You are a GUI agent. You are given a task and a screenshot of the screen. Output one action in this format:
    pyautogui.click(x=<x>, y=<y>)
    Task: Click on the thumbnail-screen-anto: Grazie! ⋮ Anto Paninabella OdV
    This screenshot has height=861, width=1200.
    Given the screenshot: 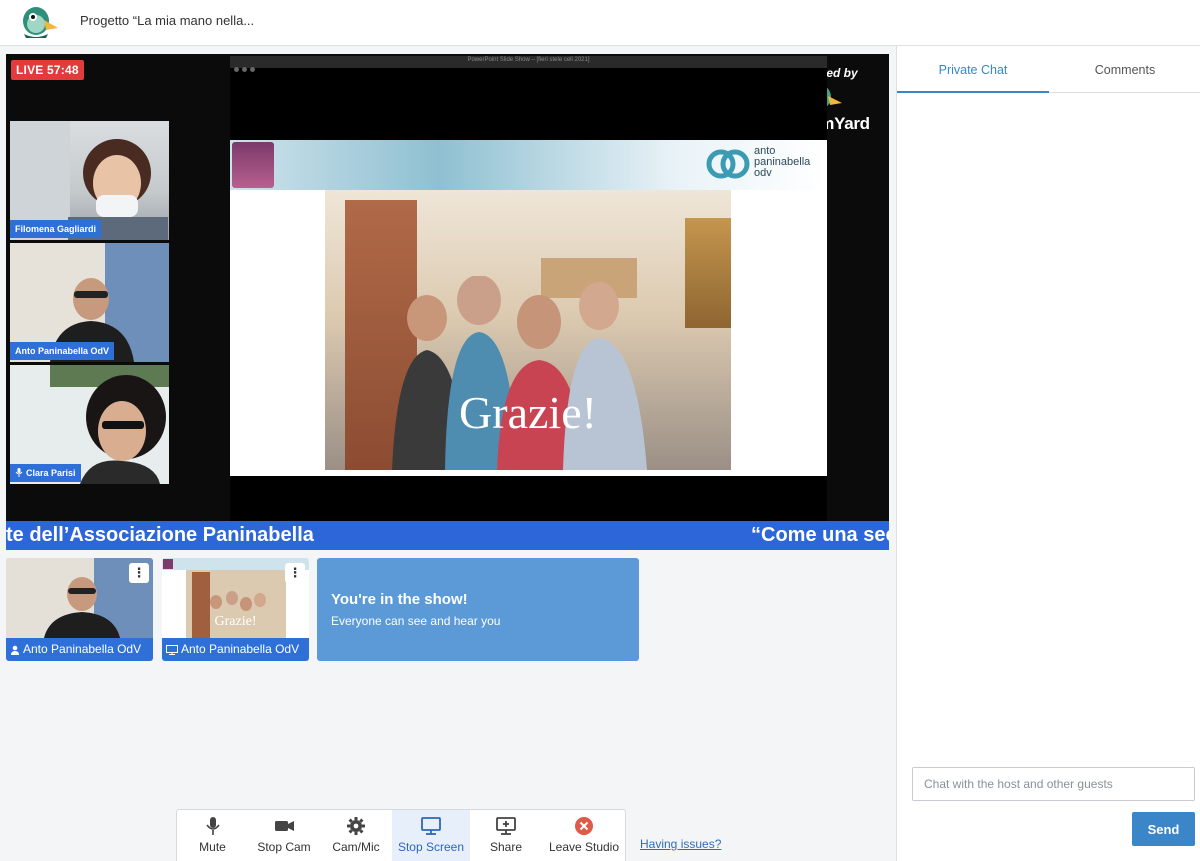 What is the action you would take?
    pyautogui.click(x=235, y=609)
    